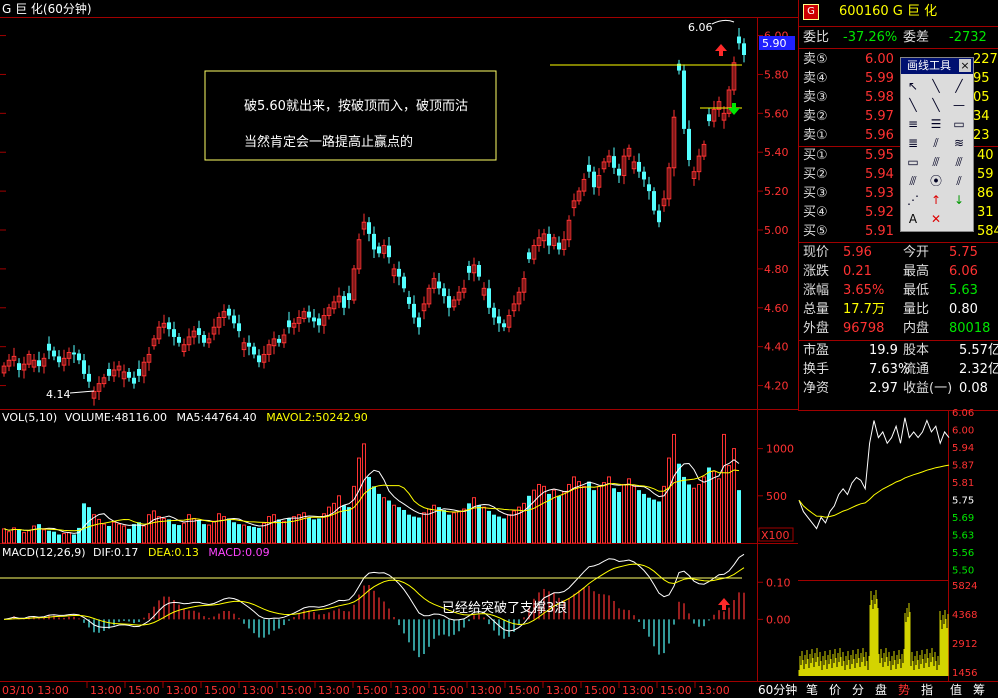 This screenshot has width=998, height=698. I want to click on stat-row: 现价 5.96 今开 5.75, so click(898, 253).